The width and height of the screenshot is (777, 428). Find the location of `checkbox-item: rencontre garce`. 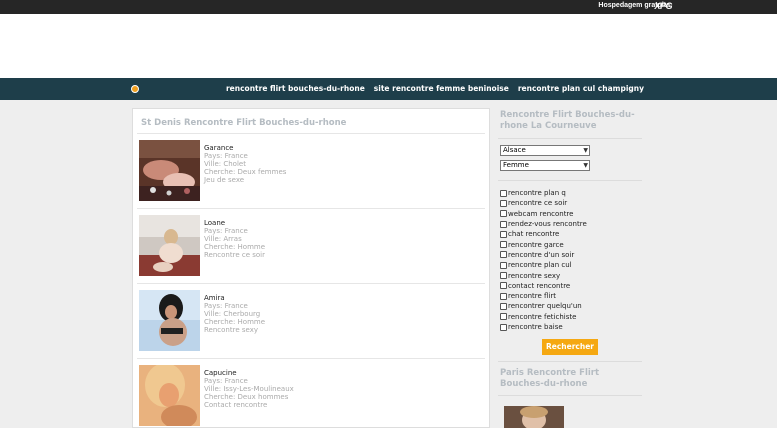

checkbox-item: rencontre garce is located at coordinates (543, 244).